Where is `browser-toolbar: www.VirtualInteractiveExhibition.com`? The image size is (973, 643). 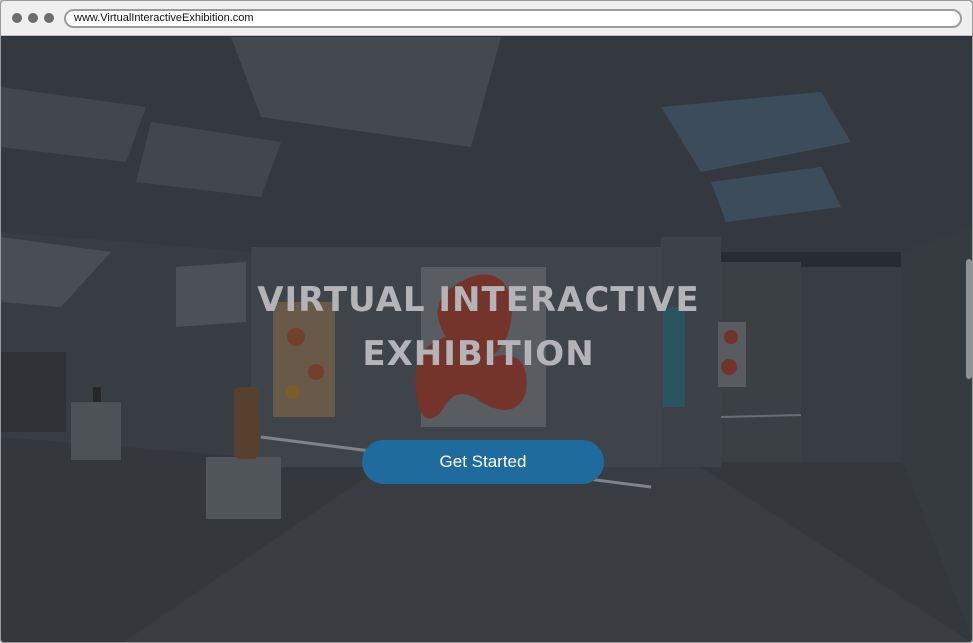
browser-toolbar: www.VirtualInteractiveExhibition.com is located at coordinates (486, 18).